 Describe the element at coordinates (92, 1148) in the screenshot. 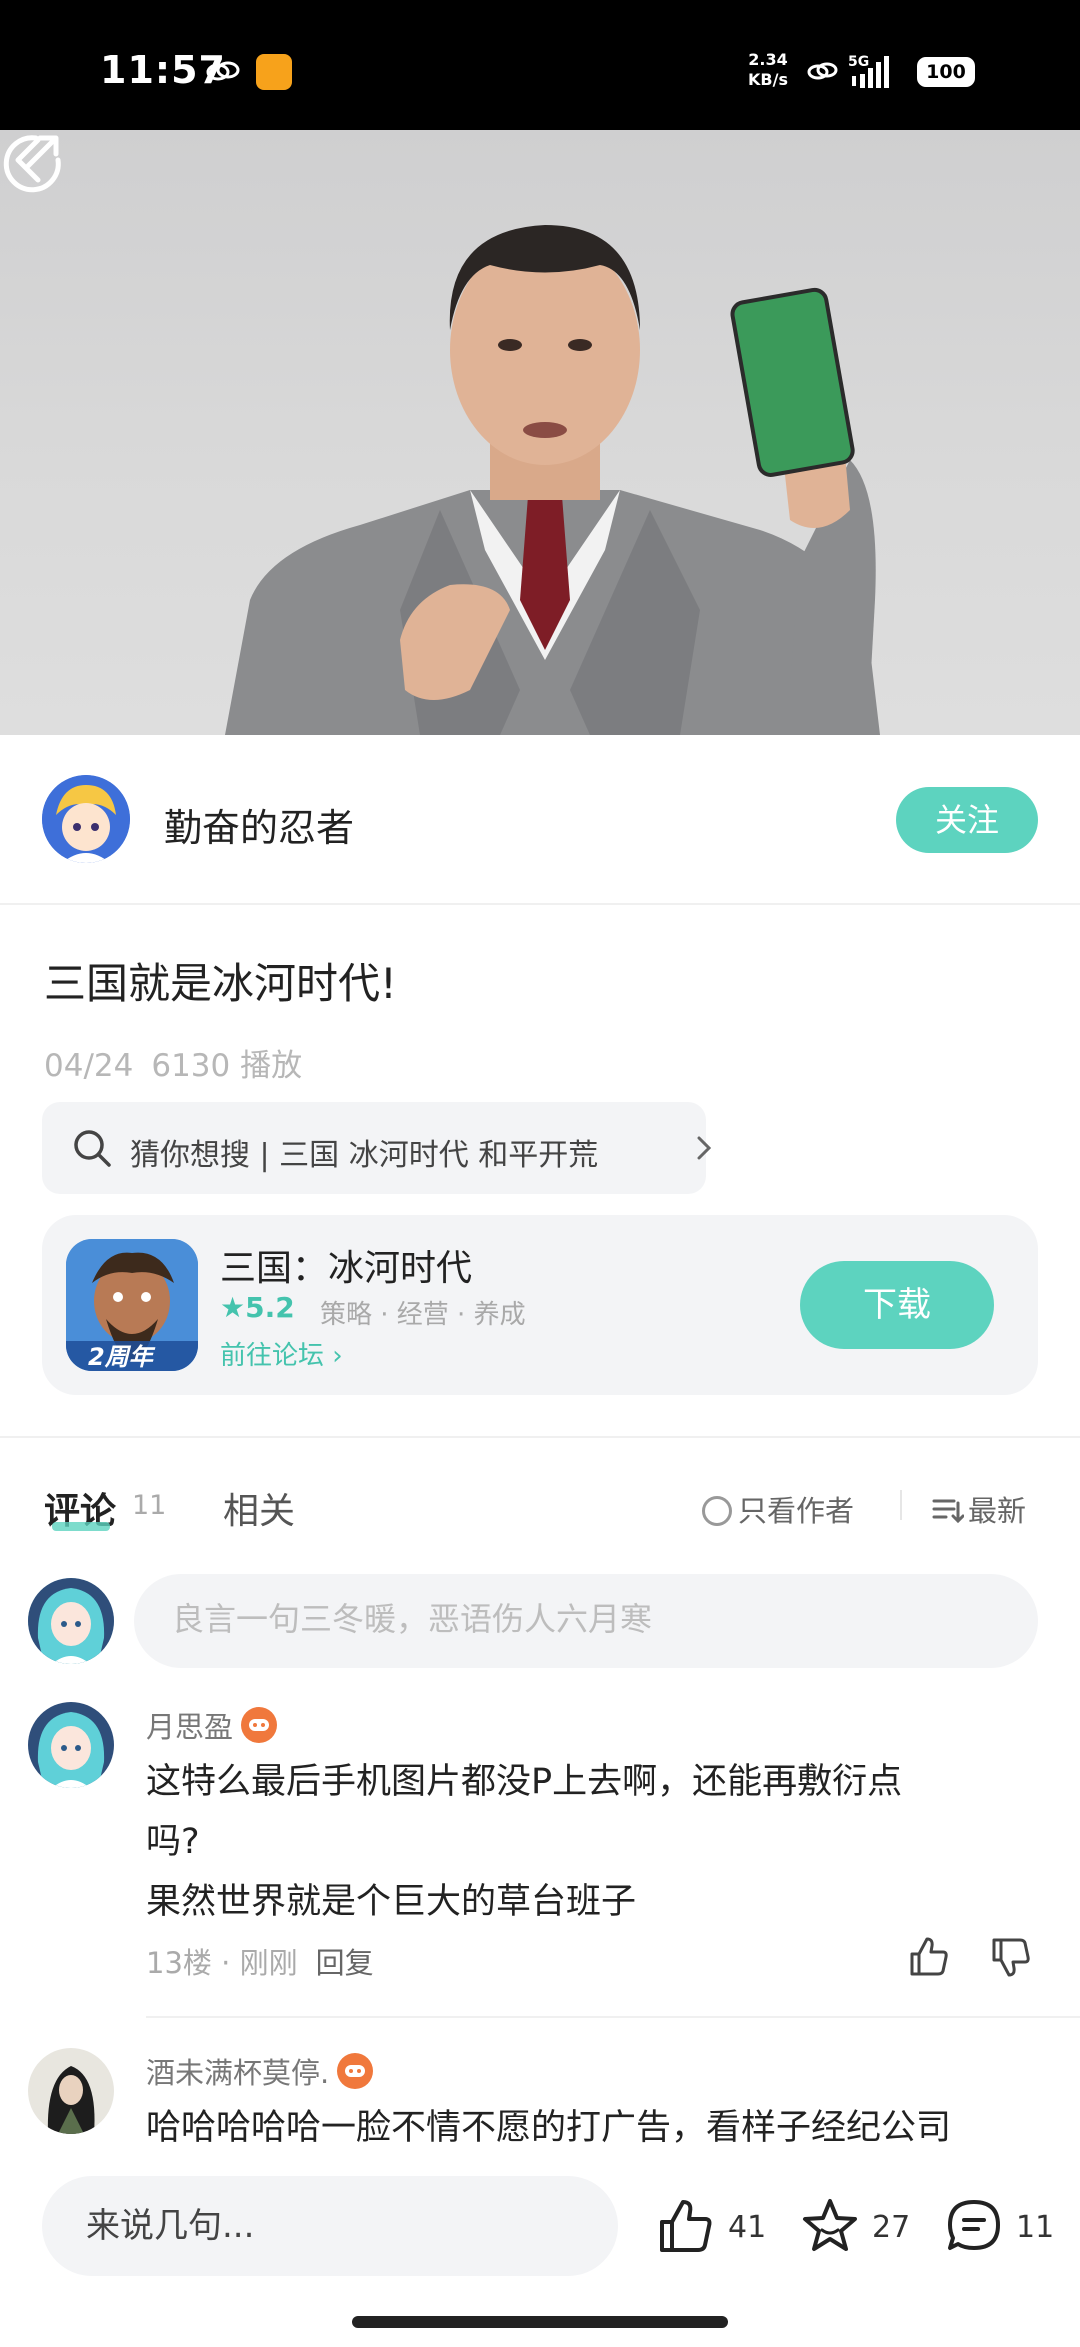

I see `search-icon` at that location.